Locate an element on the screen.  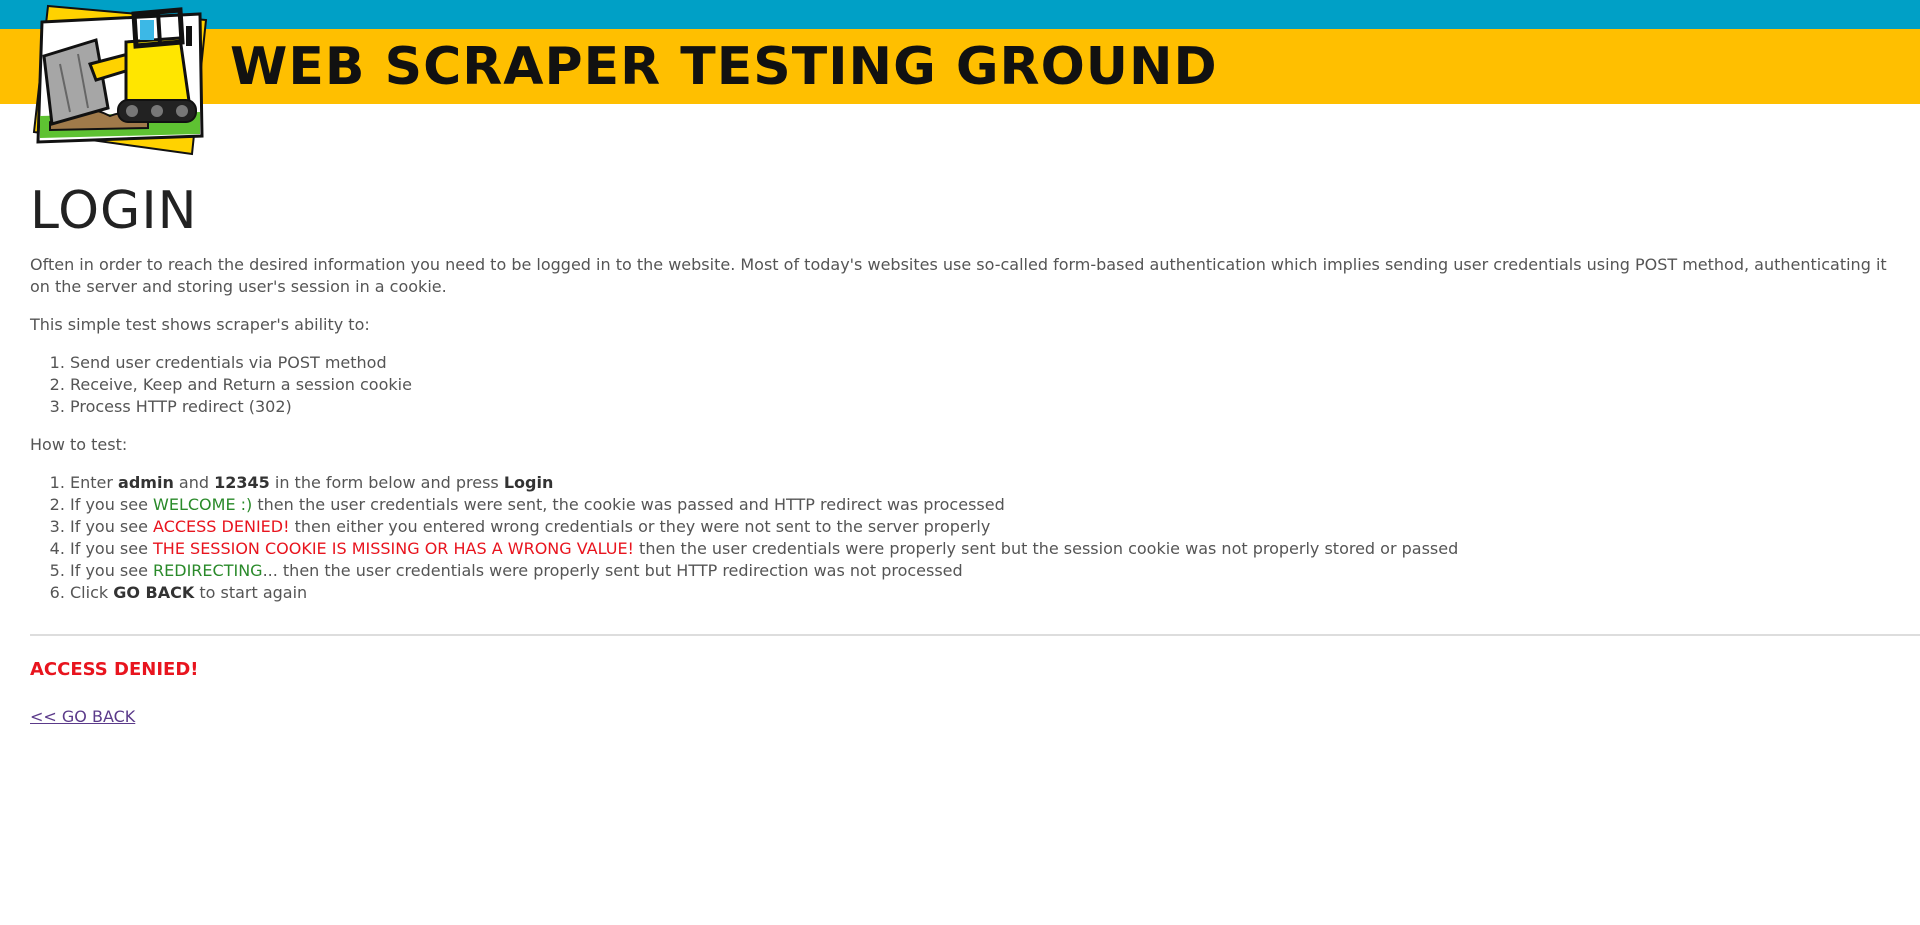
go-back-hint: GO BACK is located at coordinates (154, 592).